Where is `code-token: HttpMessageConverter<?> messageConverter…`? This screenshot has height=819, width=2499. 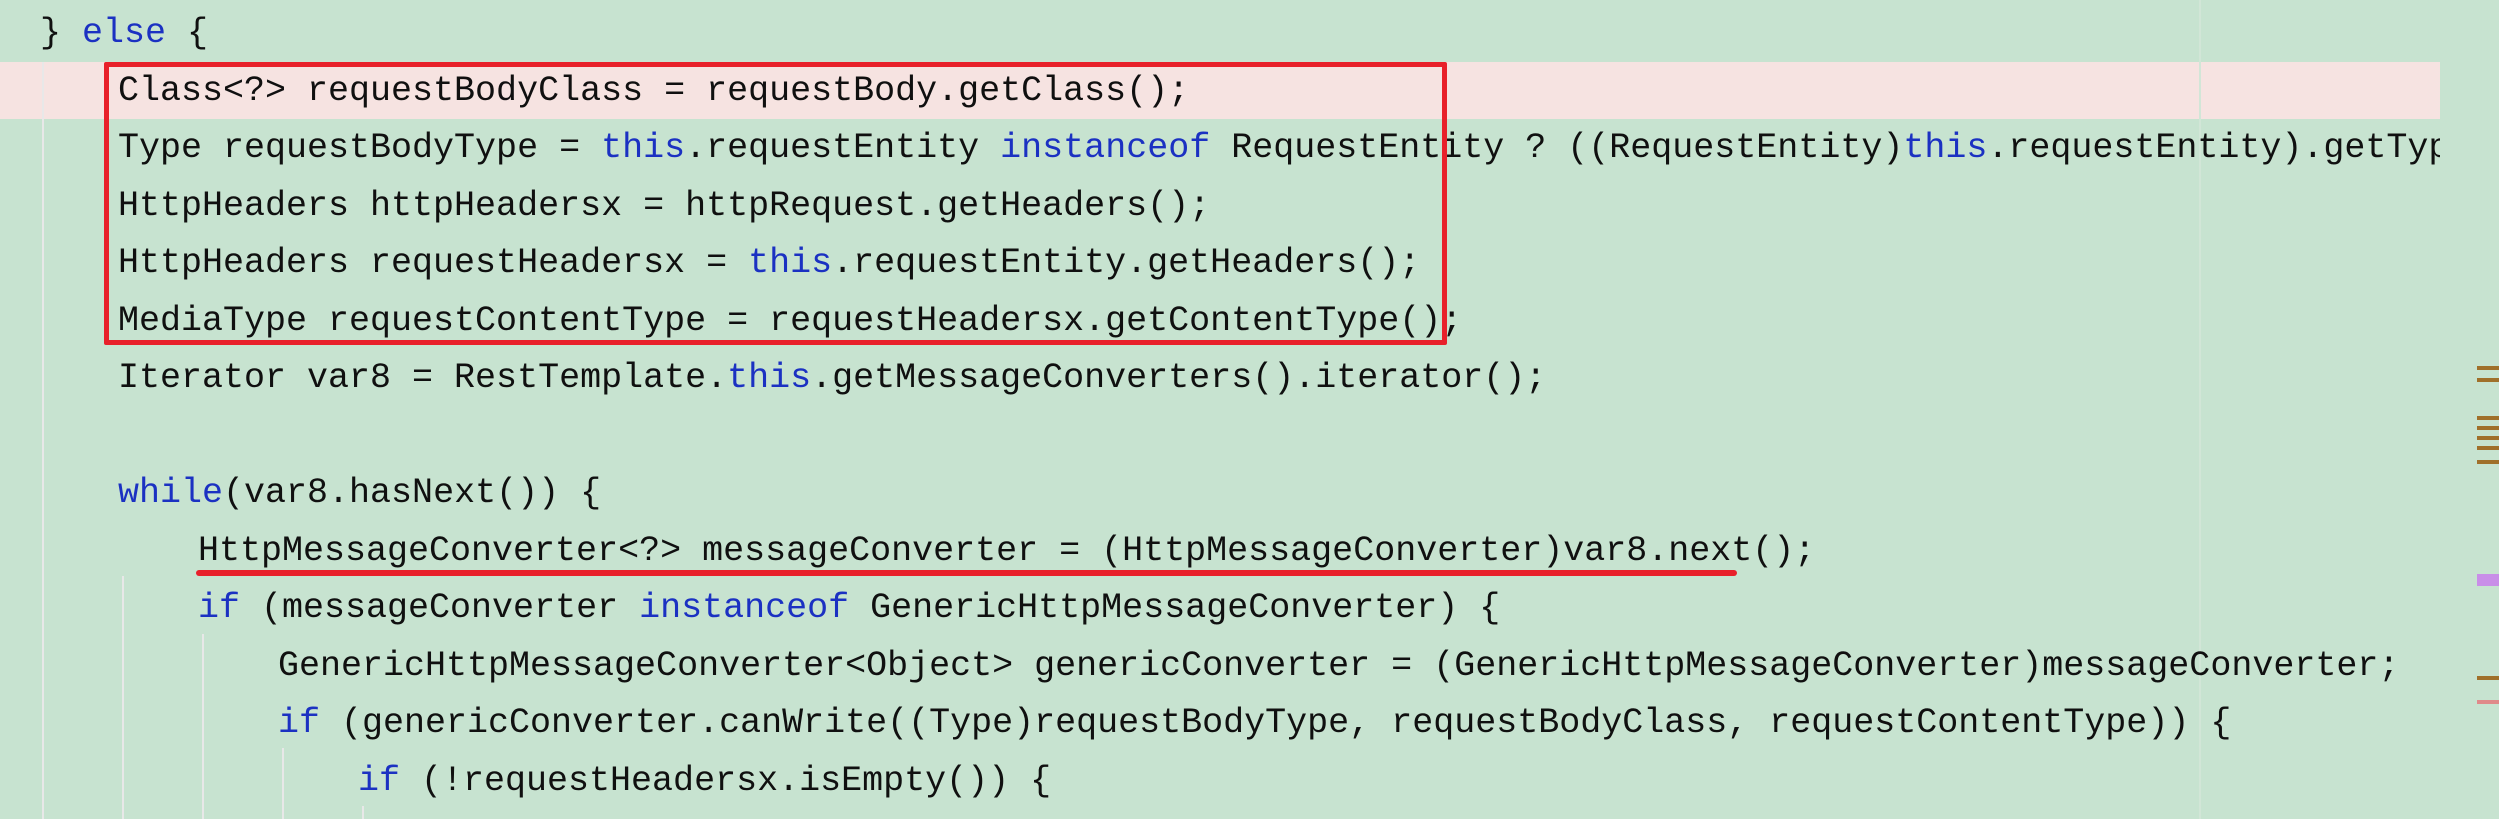 code-token: HttpMessageConverter<?> messageConverter… is located at coordinates (1007, 550).